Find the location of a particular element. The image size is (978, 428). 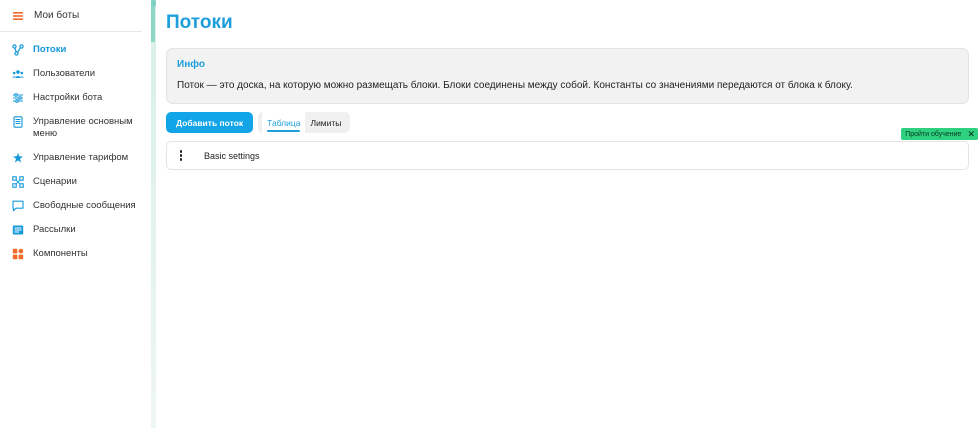

flow-icon is located at coordinates (18, 50).